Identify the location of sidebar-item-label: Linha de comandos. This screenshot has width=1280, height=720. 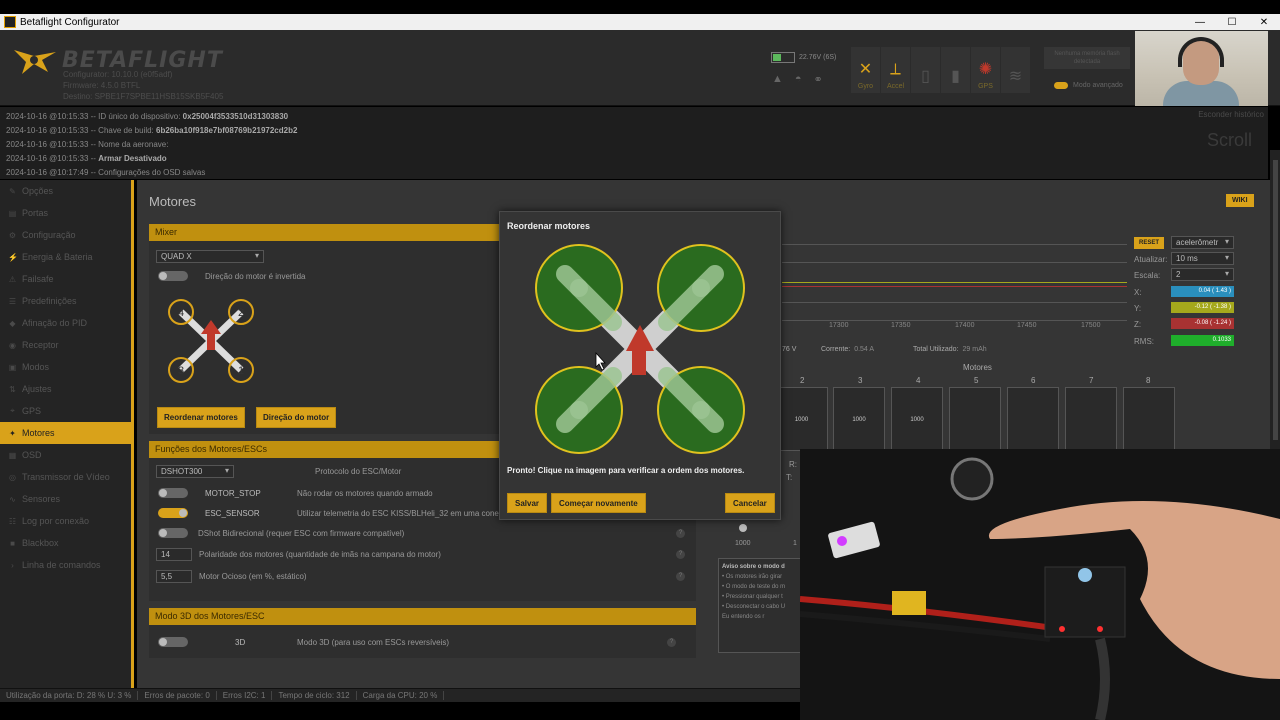
(61, 565).